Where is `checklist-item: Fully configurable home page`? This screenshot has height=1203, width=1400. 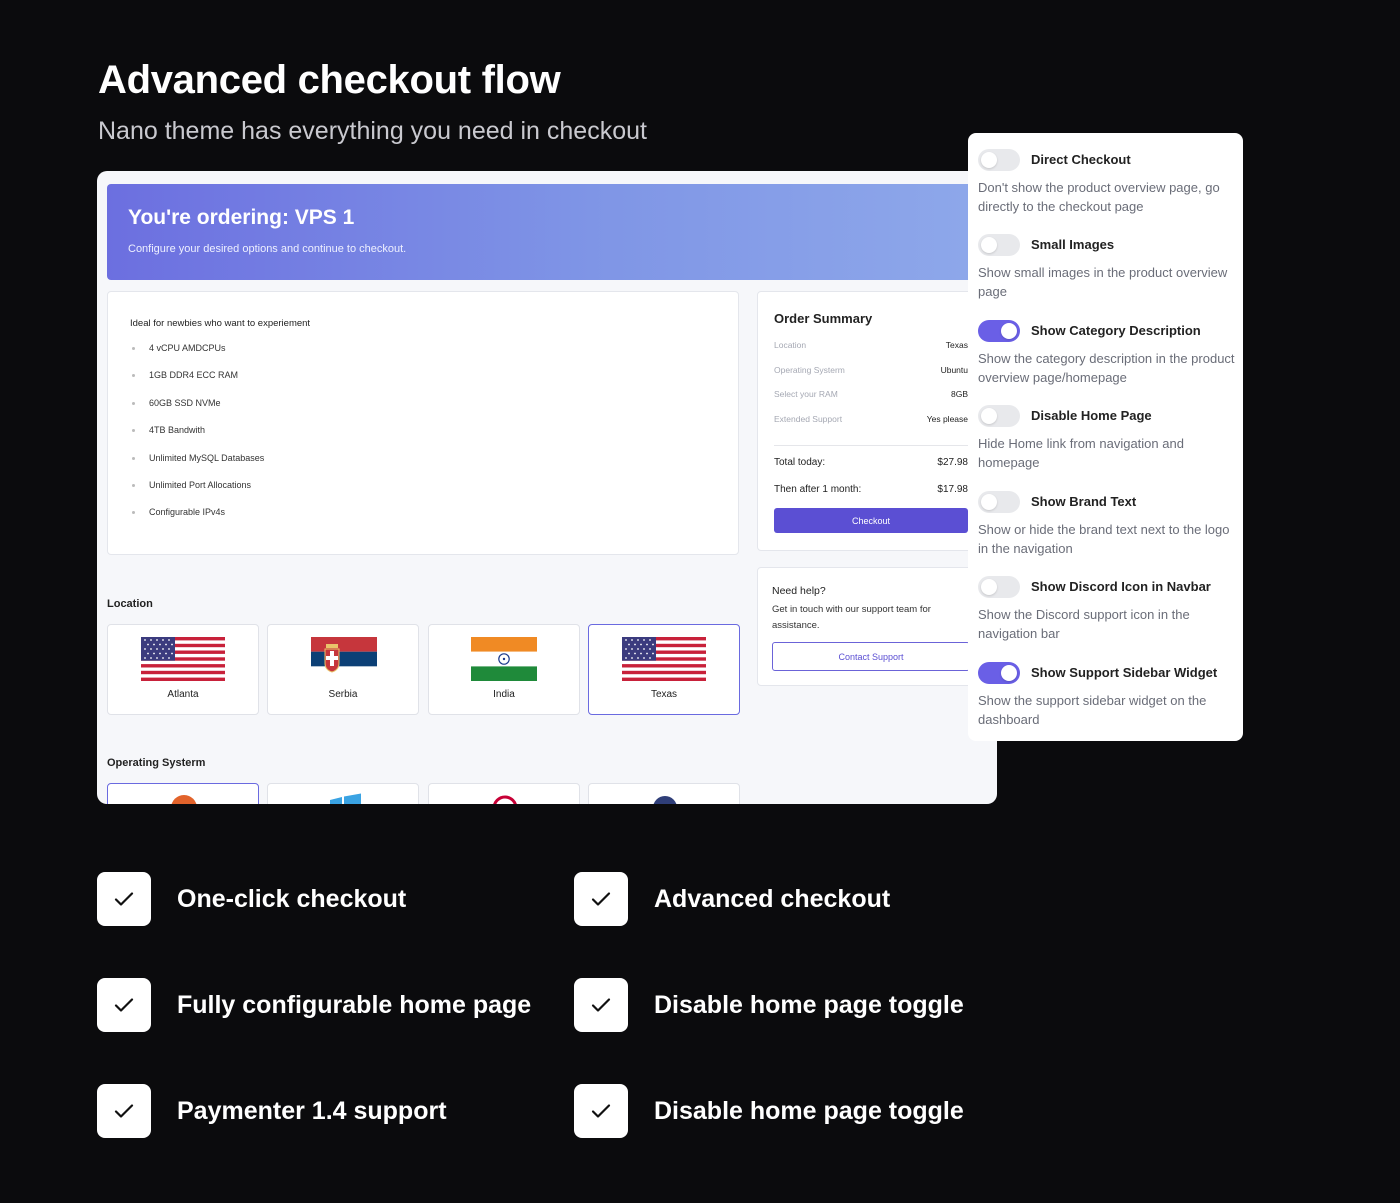
checklist-item: Fully configurable home page is located at coordinates (314, 1005).